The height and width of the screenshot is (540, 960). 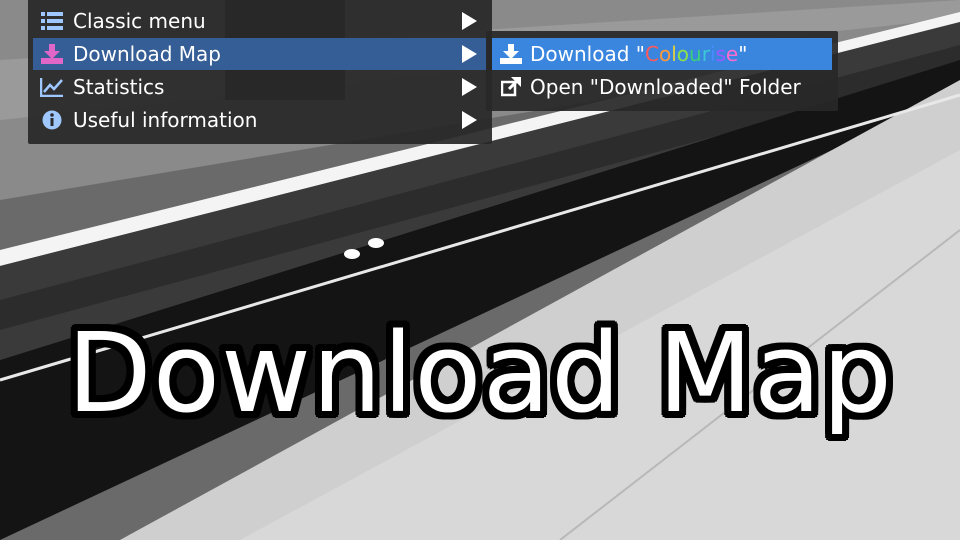 I want to click on chart-line-icon, so click(x=52, y=87).